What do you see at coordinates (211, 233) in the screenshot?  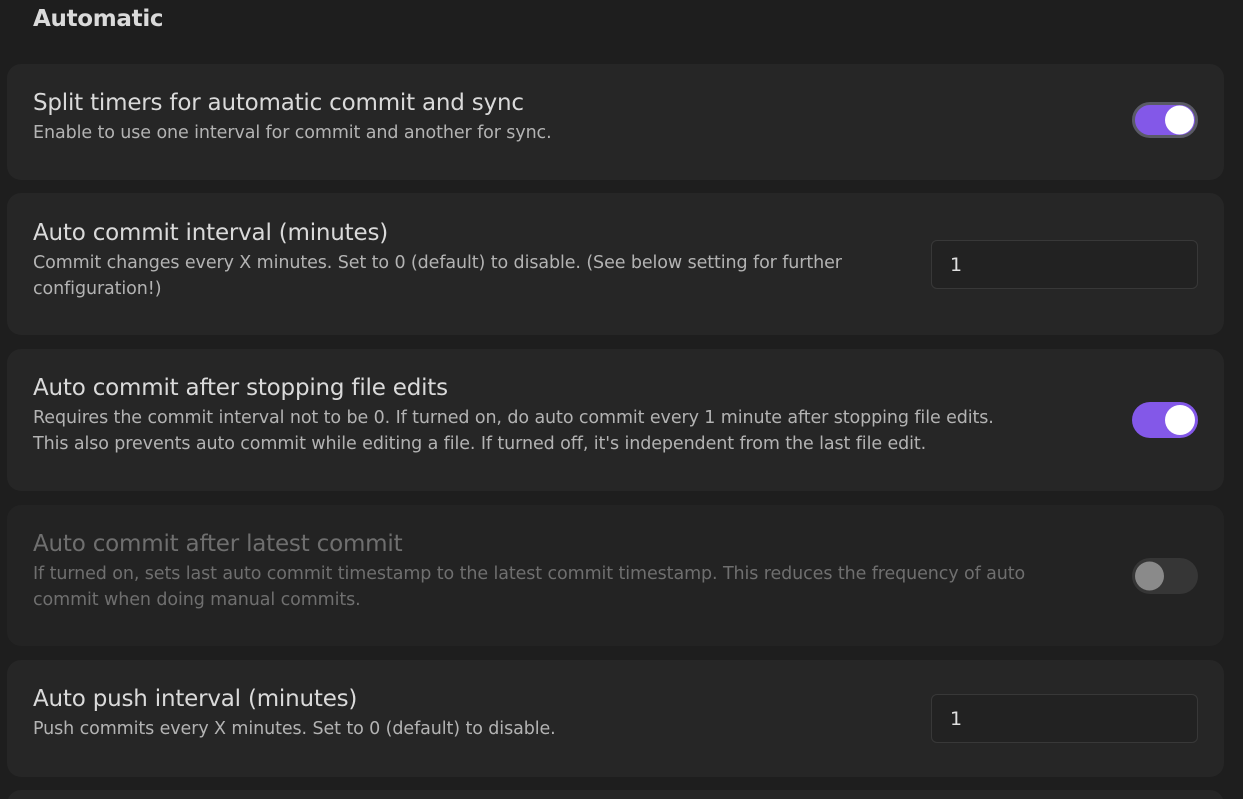 I see `setting-title: Auto commit interval (minutes)` at bounding box center [211, 233].